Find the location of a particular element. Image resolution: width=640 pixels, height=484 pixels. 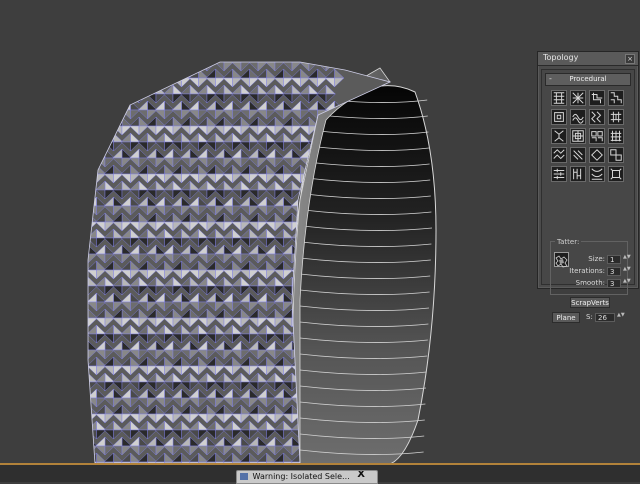

topology-panel: Topology × - Procedural Tatter: Size: 1 is located at coordinates (588, 187).